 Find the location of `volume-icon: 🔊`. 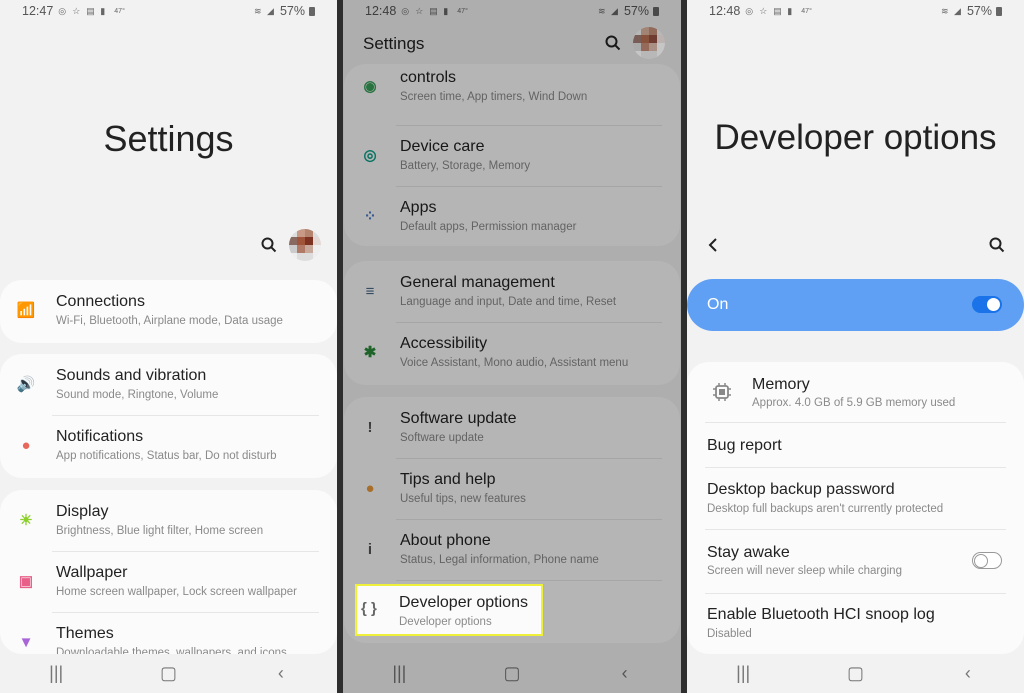

volume-icon: 🔊 is located at coordinates (26, 384).